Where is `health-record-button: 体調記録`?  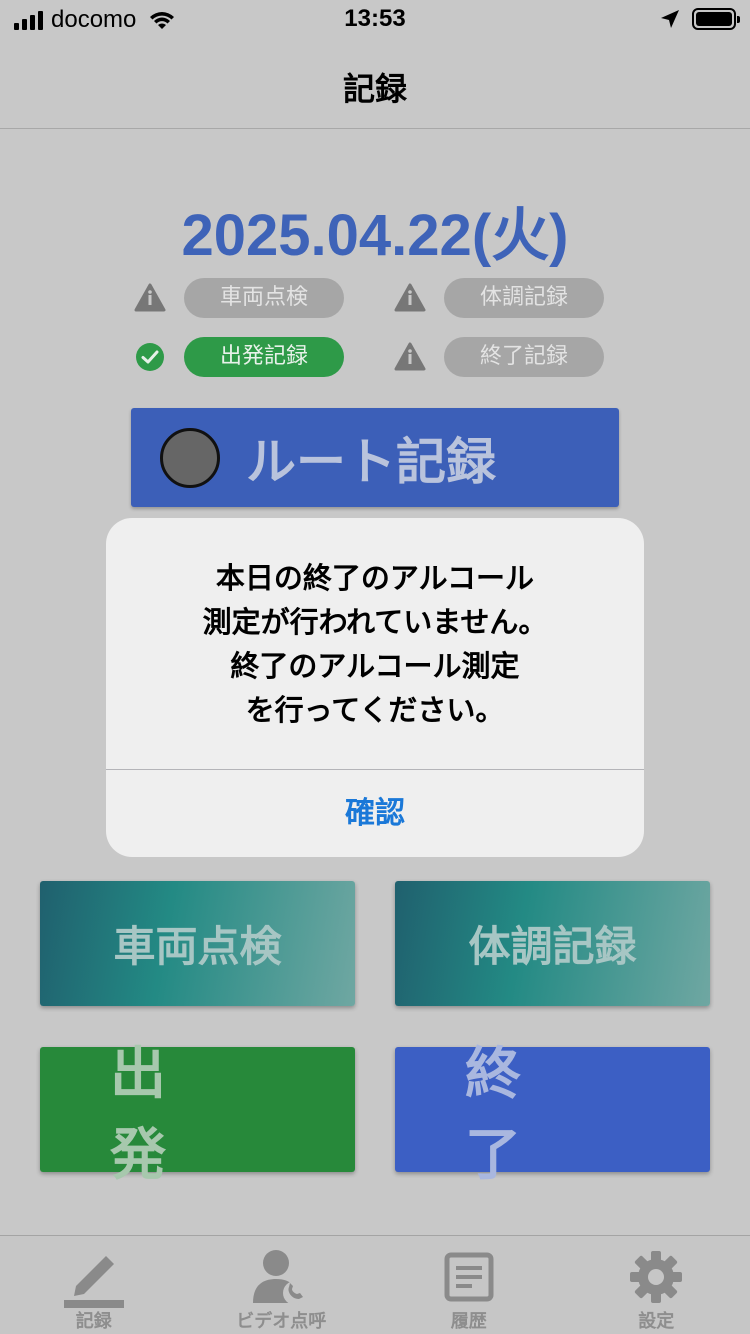 health-record-button: 体調記録 is located at coordinates (552, 943).